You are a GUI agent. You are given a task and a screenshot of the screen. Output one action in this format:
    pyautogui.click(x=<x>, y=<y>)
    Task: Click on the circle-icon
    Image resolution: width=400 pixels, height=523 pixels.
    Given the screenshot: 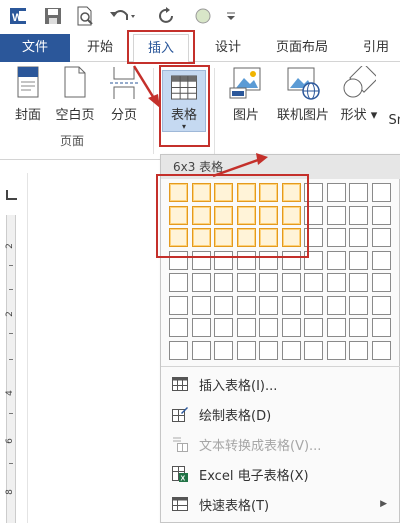 What is the action you would take?
    pyautogui.click(x=203, y=16)
    